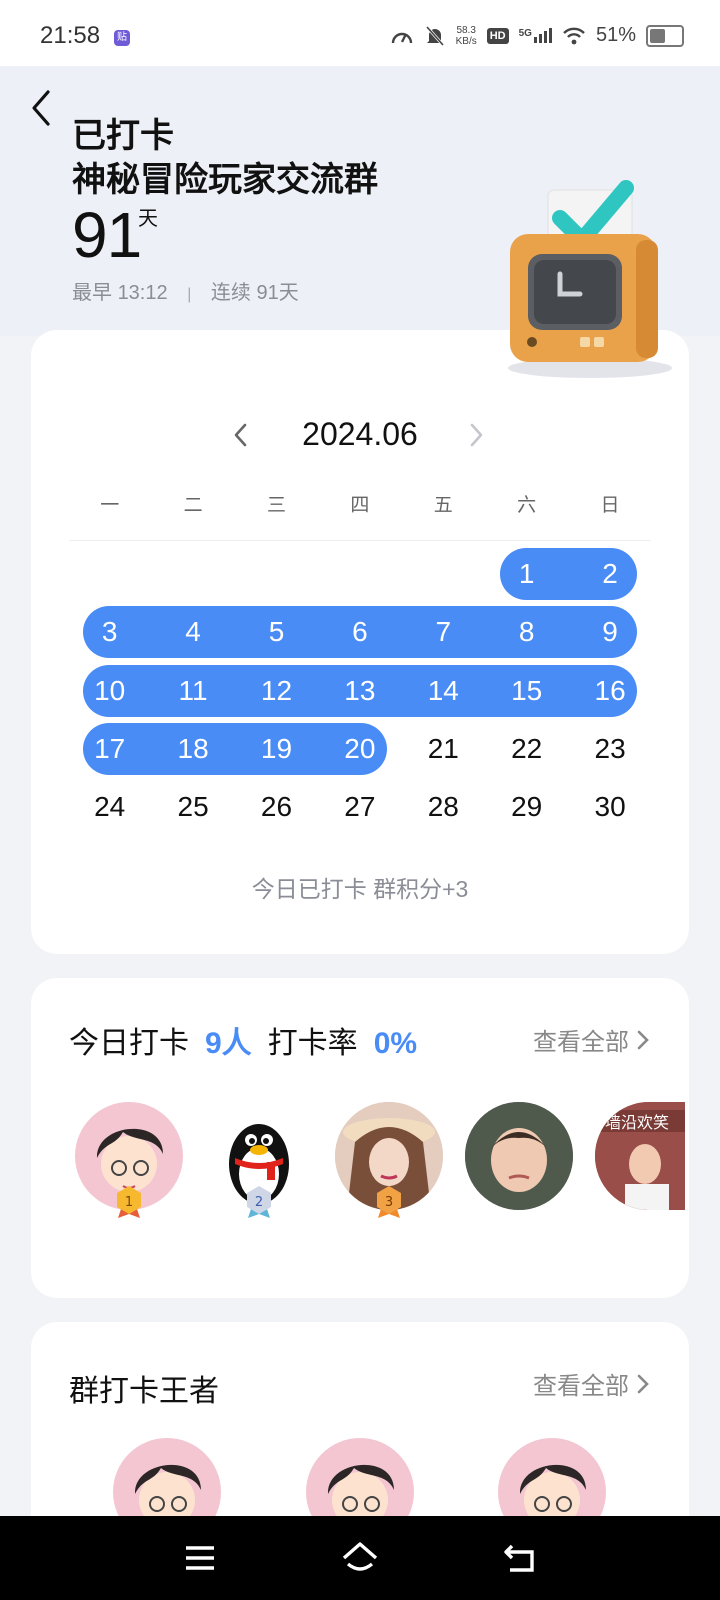 The width and height of the screenshot is (720, 1600). Describe the element at coordinates (395, 1043) in the screenshot. I see `checkin-rate: 0%` at that location.